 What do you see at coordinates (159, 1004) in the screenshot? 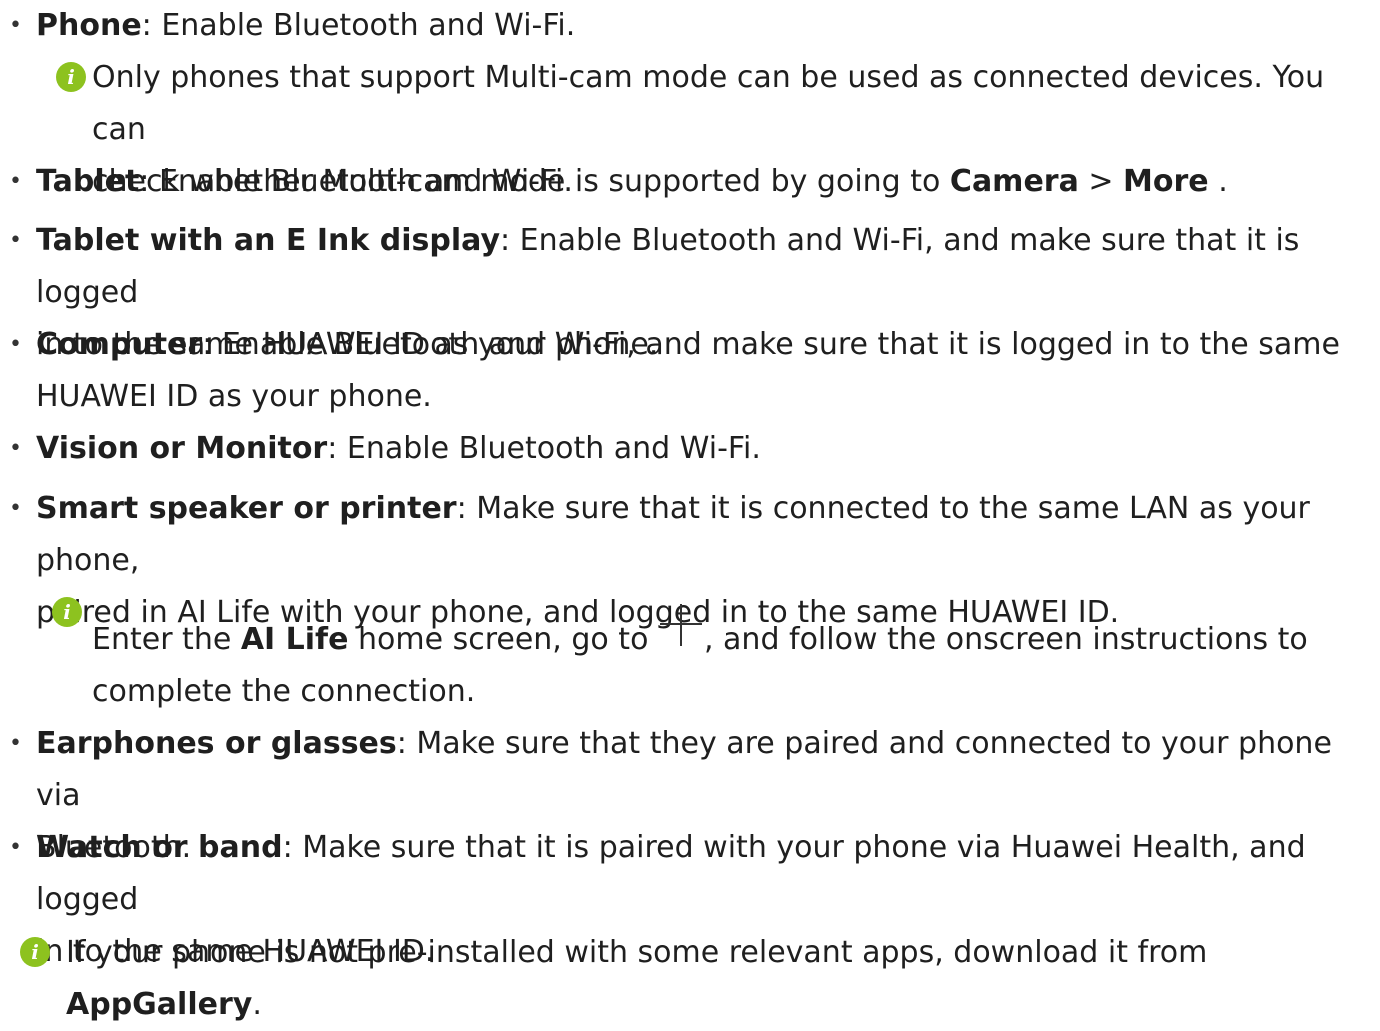
I see `appgallery-label: AppGallery` at bounding box center [159, 1004].